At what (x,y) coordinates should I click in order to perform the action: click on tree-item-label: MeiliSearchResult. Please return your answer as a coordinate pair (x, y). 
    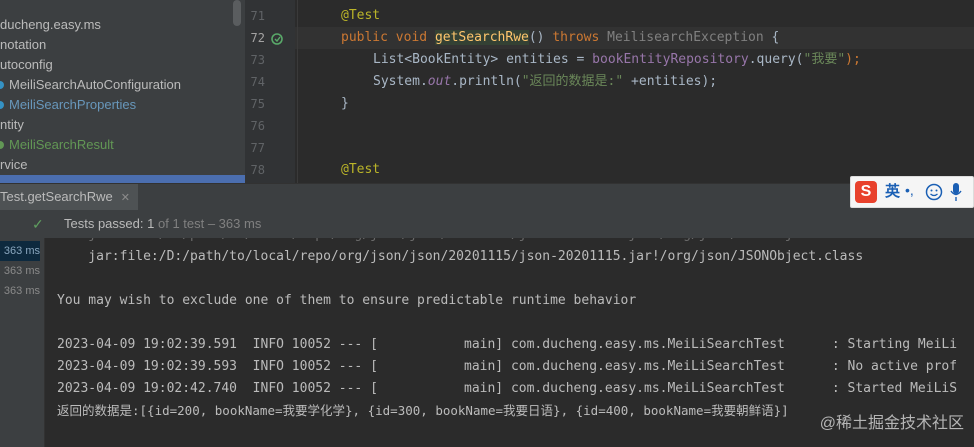
    Looking at the image, I should click on (61, 144).